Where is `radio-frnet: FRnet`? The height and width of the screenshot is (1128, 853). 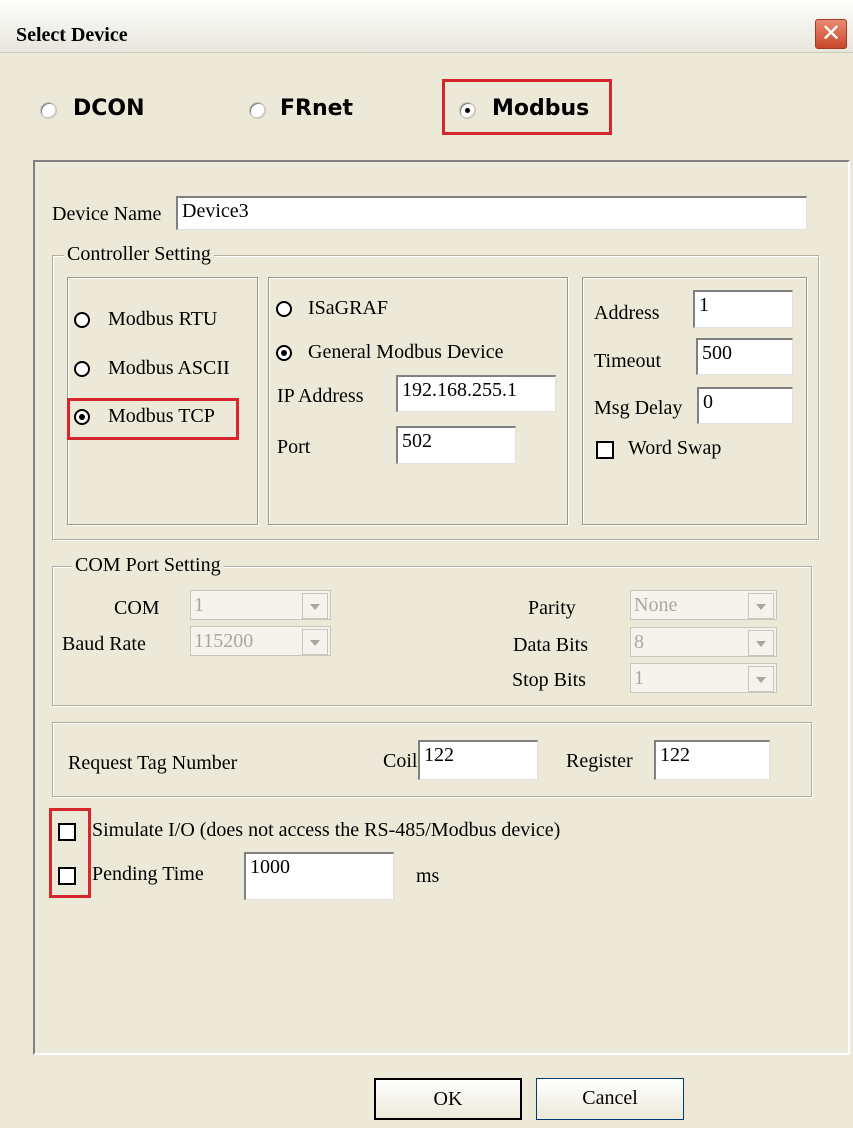 radio-frnet: FRnet is located at coordinates (319, 111).